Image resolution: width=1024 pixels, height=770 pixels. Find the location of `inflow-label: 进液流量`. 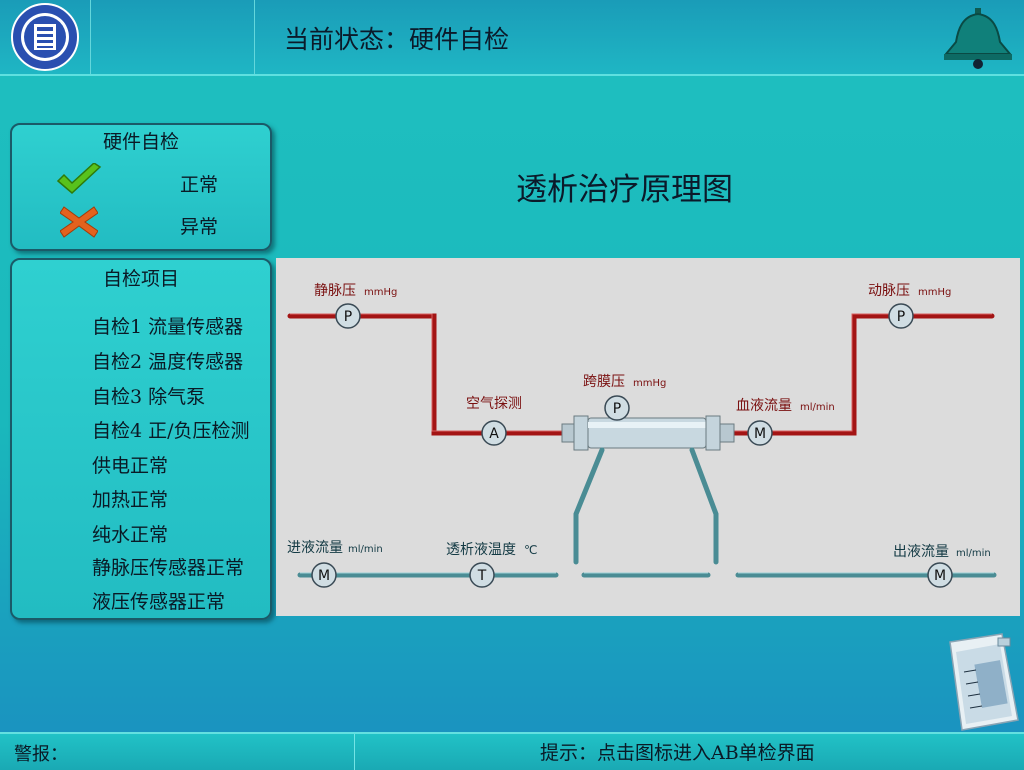

inflow-label: 进液流量 is located at coordinates (315, 548).